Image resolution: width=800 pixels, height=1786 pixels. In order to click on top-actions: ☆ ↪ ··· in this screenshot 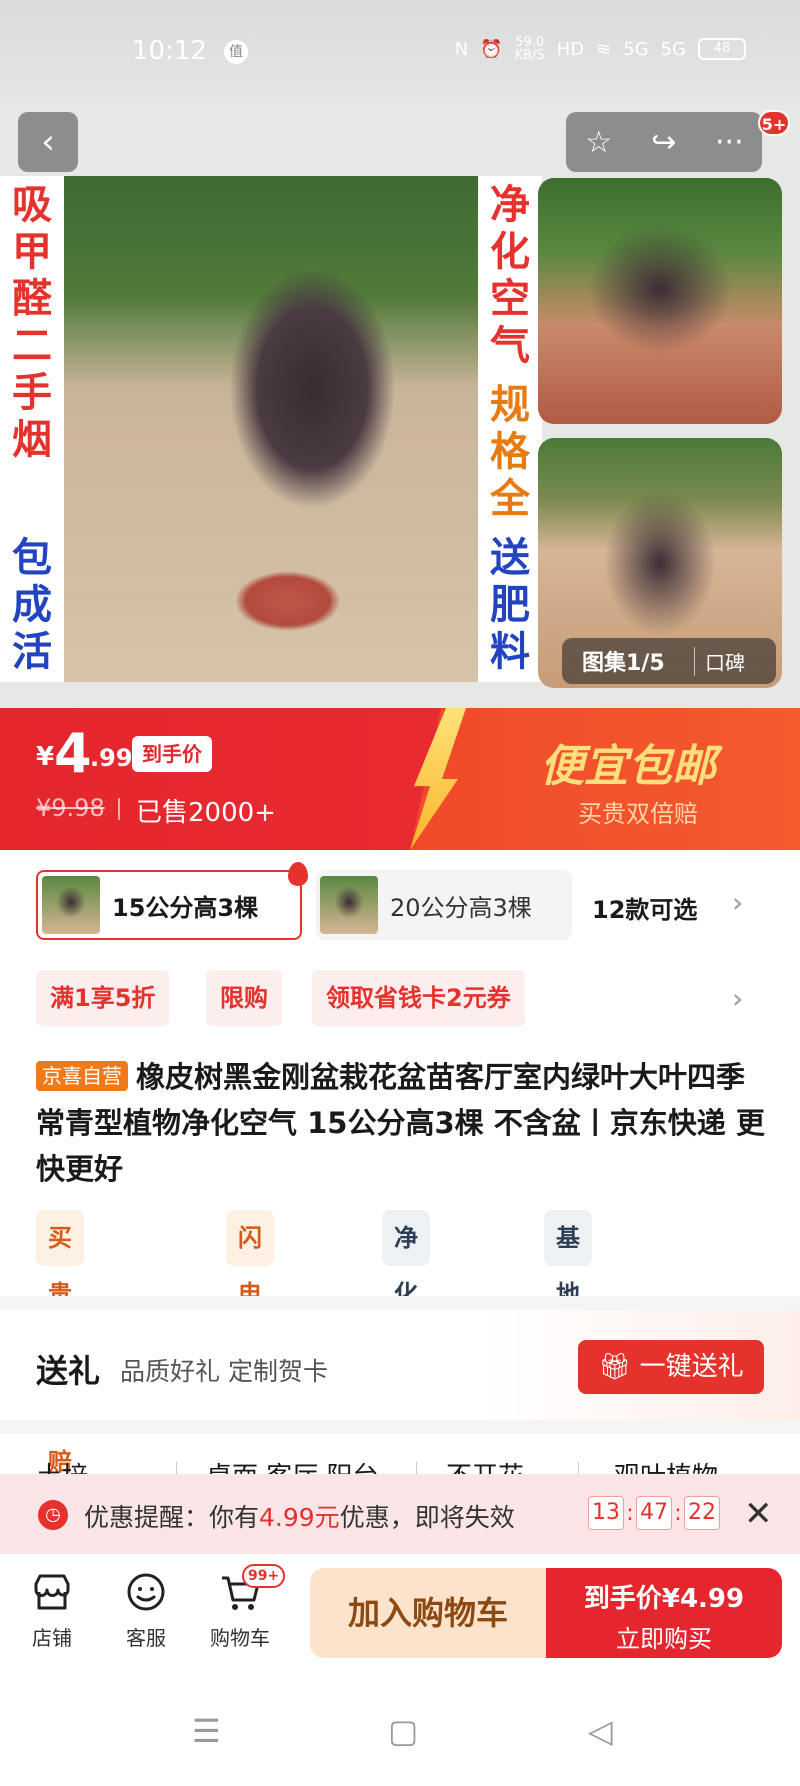, I will do `click(664, 142)`.